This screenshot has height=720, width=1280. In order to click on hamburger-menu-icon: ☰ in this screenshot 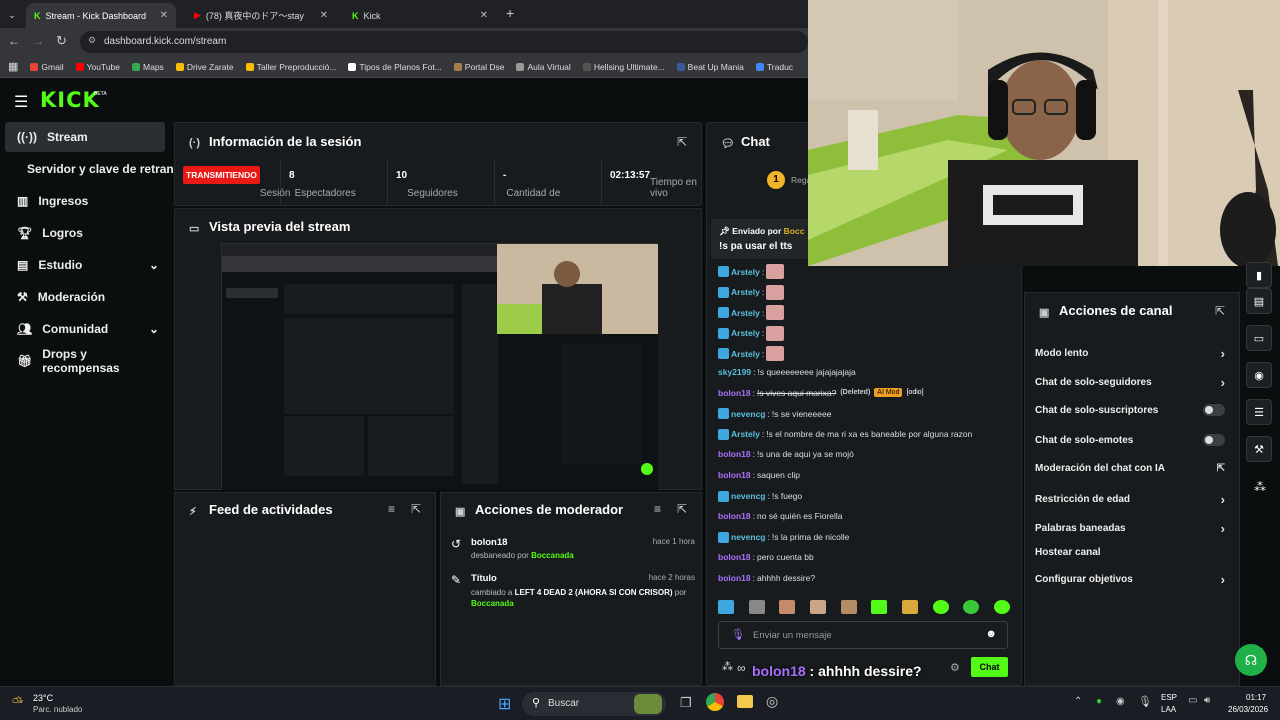, I will do `click(21, 102)`.